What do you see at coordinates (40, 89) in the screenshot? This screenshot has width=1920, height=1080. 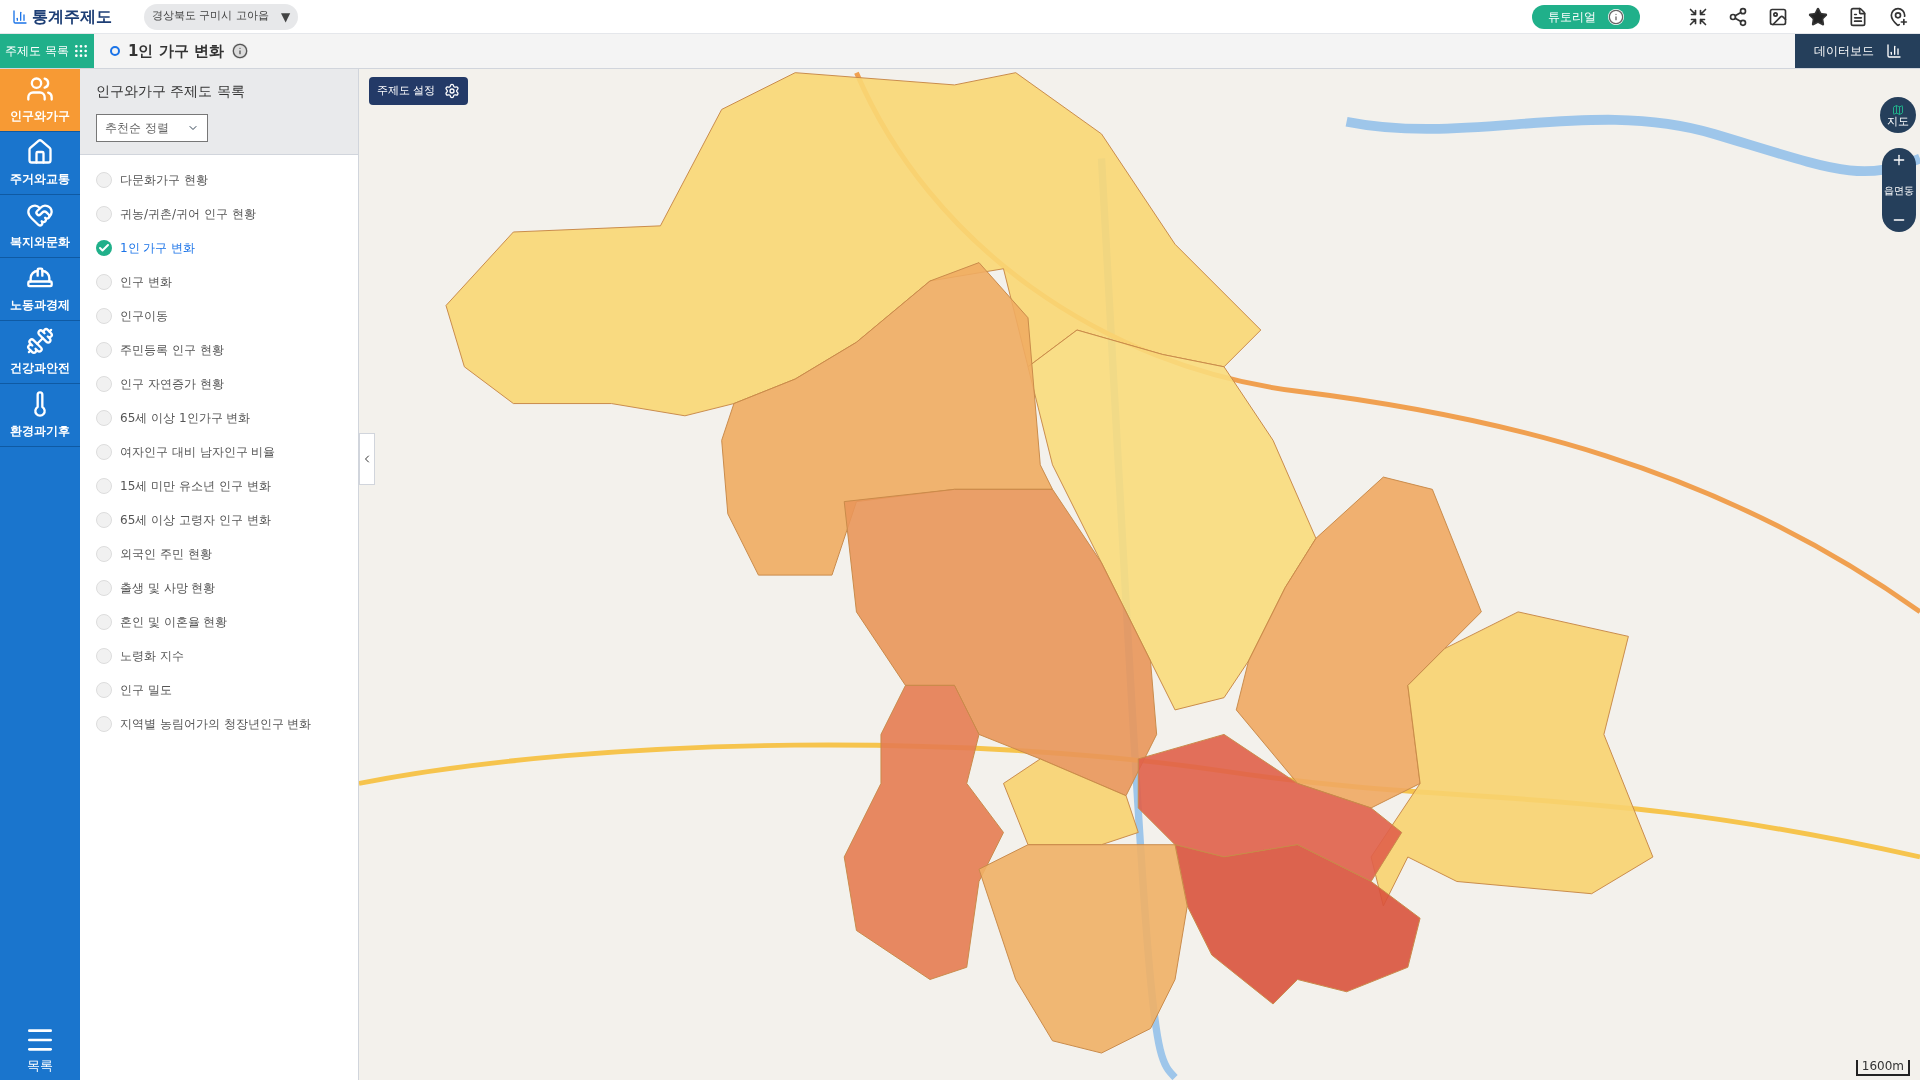 I see `people-icon` at bounding box center [40, 89].